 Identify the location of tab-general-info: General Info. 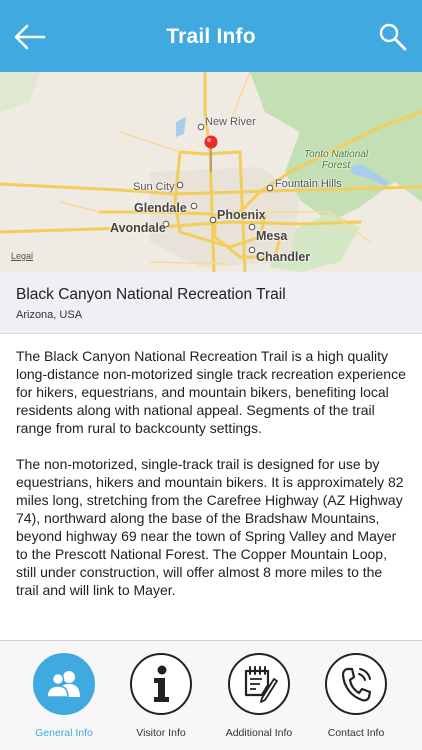
(64, 696).